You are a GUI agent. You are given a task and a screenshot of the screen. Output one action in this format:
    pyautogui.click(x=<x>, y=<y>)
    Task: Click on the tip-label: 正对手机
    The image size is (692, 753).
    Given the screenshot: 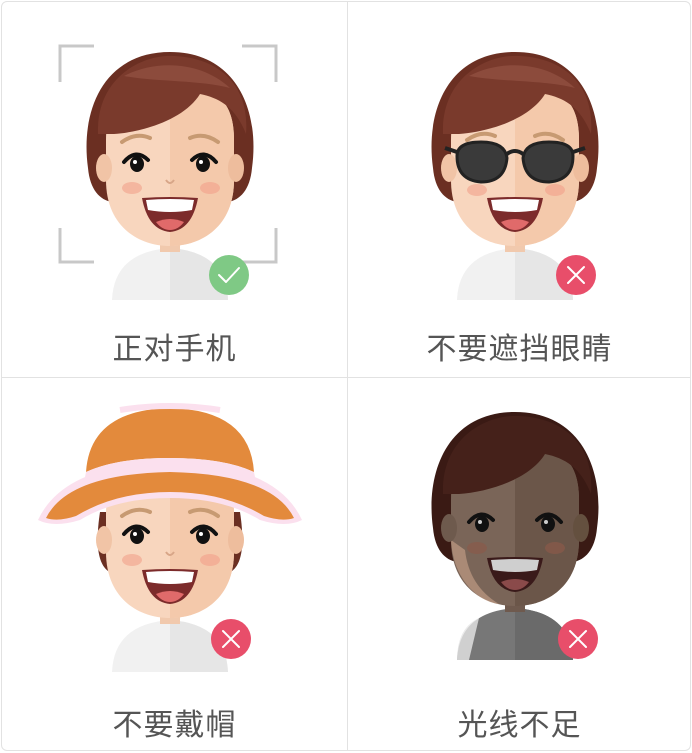 What is the action you would take?
    pyautogui.click(x=174, y=349)
    